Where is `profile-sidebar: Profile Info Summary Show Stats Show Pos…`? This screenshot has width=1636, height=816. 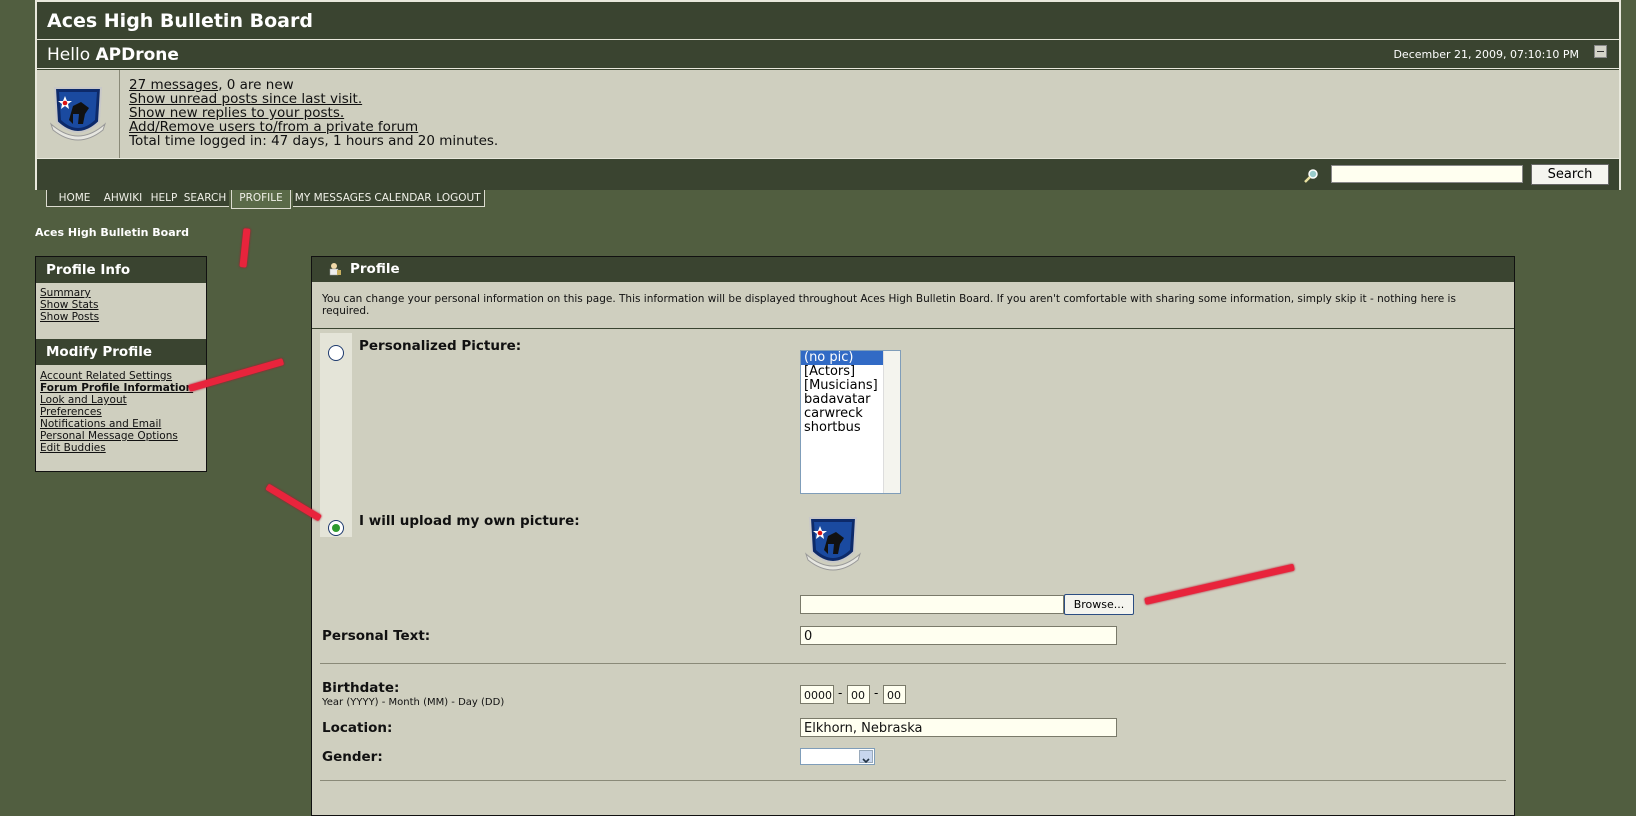
profile-sidebar: Profile Info Summary Show Stats Show Pos… is located at coordinates (121, 364).